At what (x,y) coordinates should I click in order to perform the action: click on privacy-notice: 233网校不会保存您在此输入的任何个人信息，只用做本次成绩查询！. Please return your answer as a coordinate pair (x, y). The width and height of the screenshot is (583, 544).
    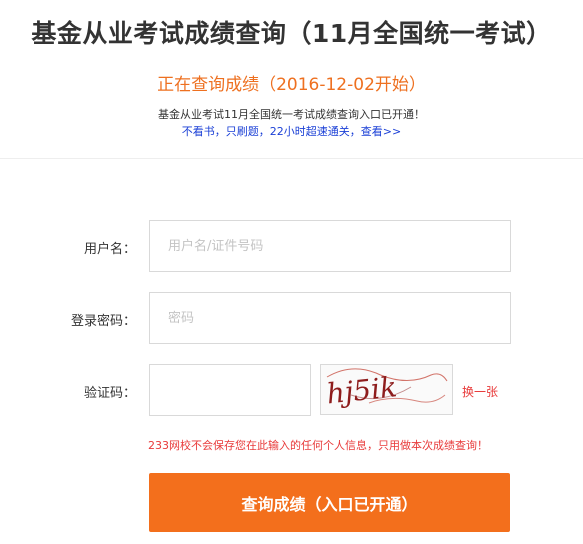
    Looking at the image, I should click on (318, 445).